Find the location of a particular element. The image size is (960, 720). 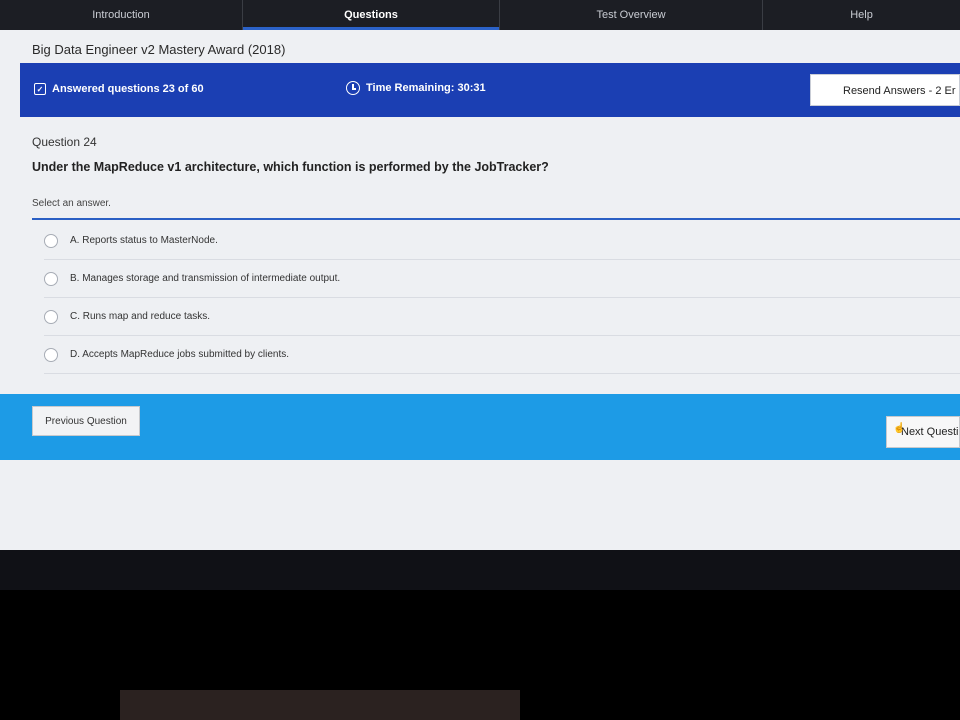

previous-question-button: Previous Question is located at coordinates (86, 421).